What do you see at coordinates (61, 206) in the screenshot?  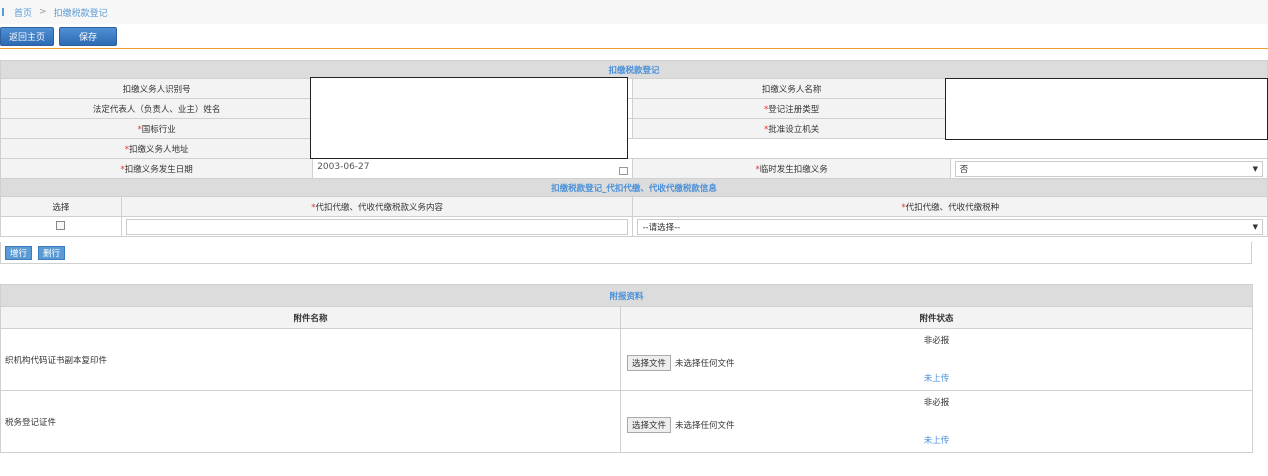 I see `col-select: 选择` at bounding box center [61, 206].